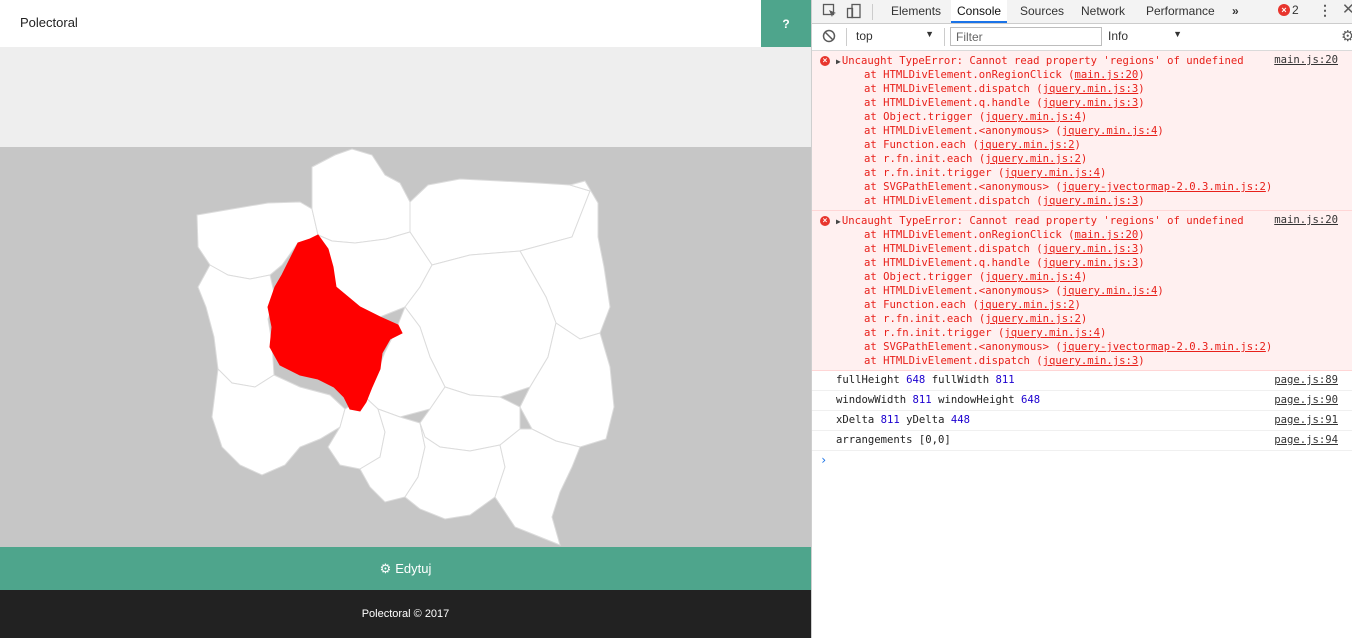 This screenshot has width=1352, height=638. Describe the element at coordinates (872, 12) in the screenshot. I see `tab-separator` at that location.